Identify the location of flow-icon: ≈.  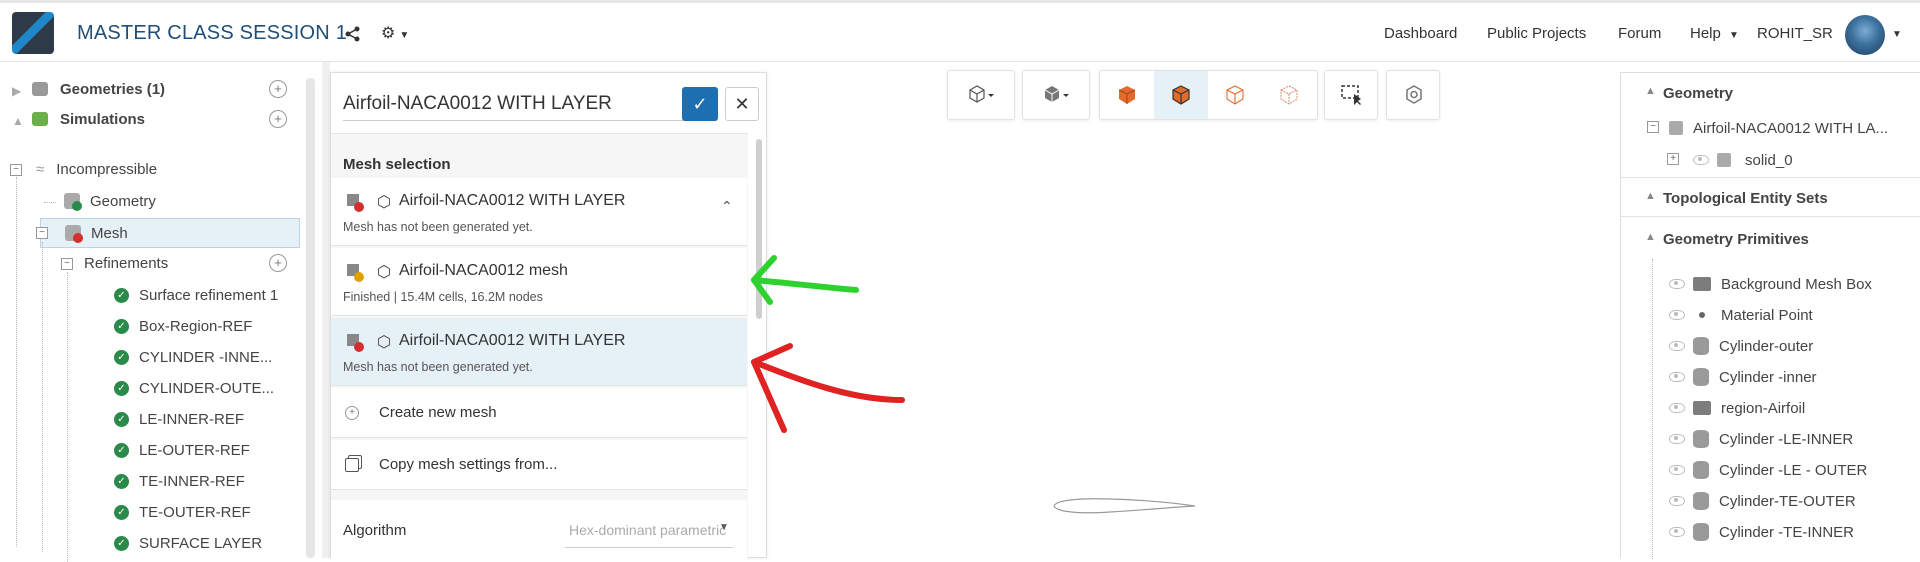
(40, 169).